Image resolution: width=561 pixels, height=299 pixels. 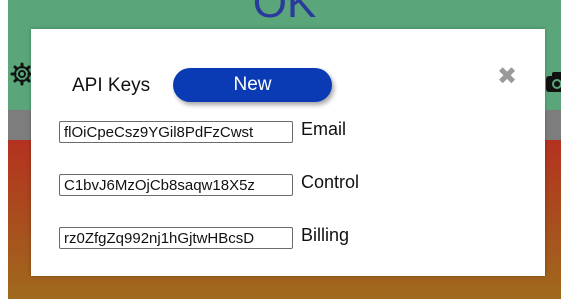 I want to click on email-key-label: Email, so click(x=324, y=129).